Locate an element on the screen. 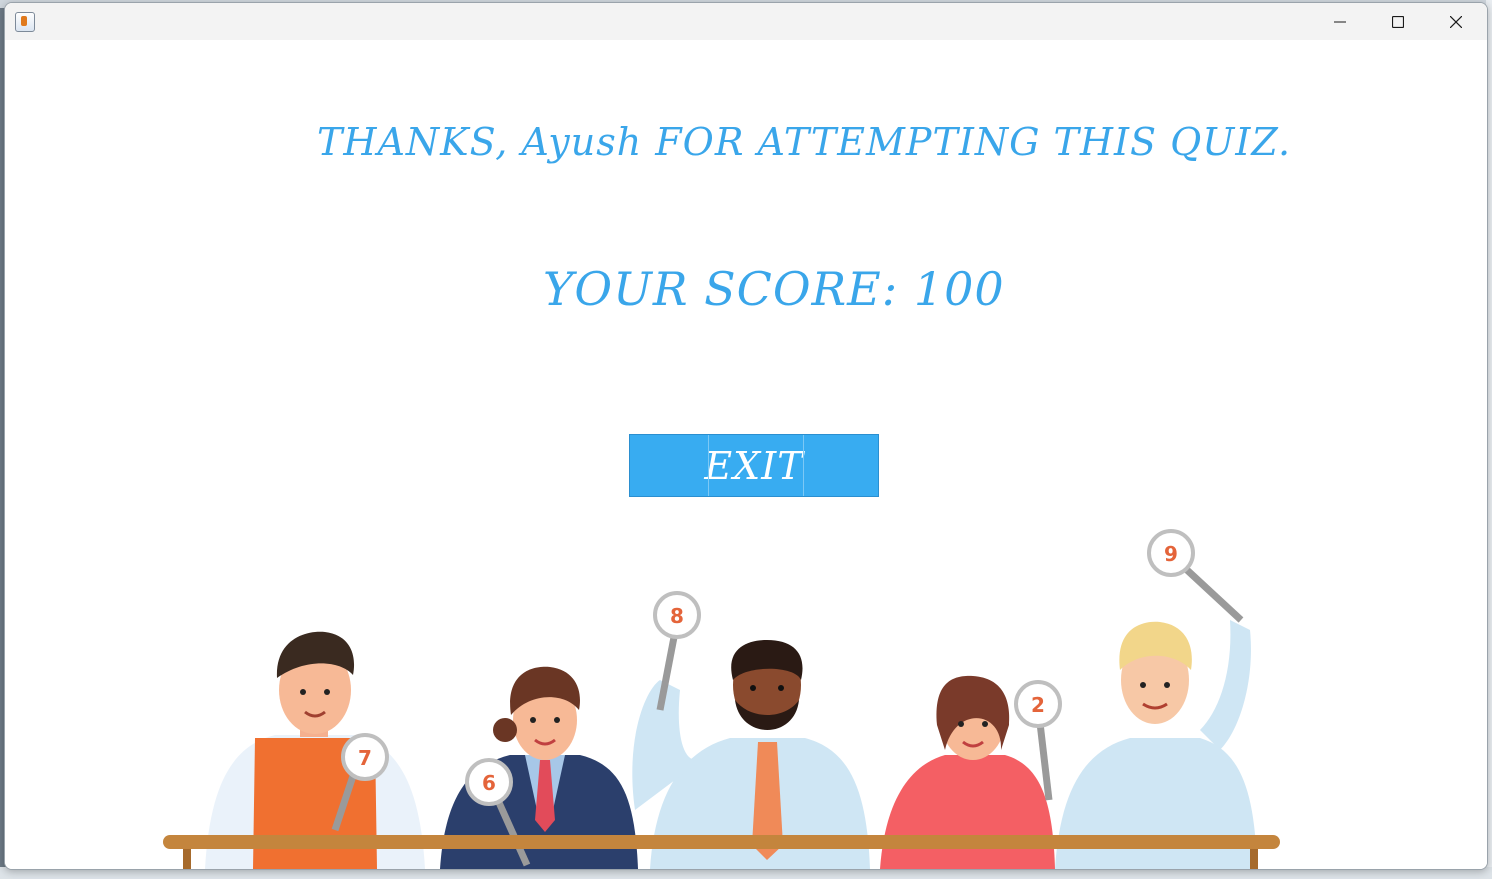 The image size is (1492, 879). maximize-icon is located at coordinates (1398, 21).